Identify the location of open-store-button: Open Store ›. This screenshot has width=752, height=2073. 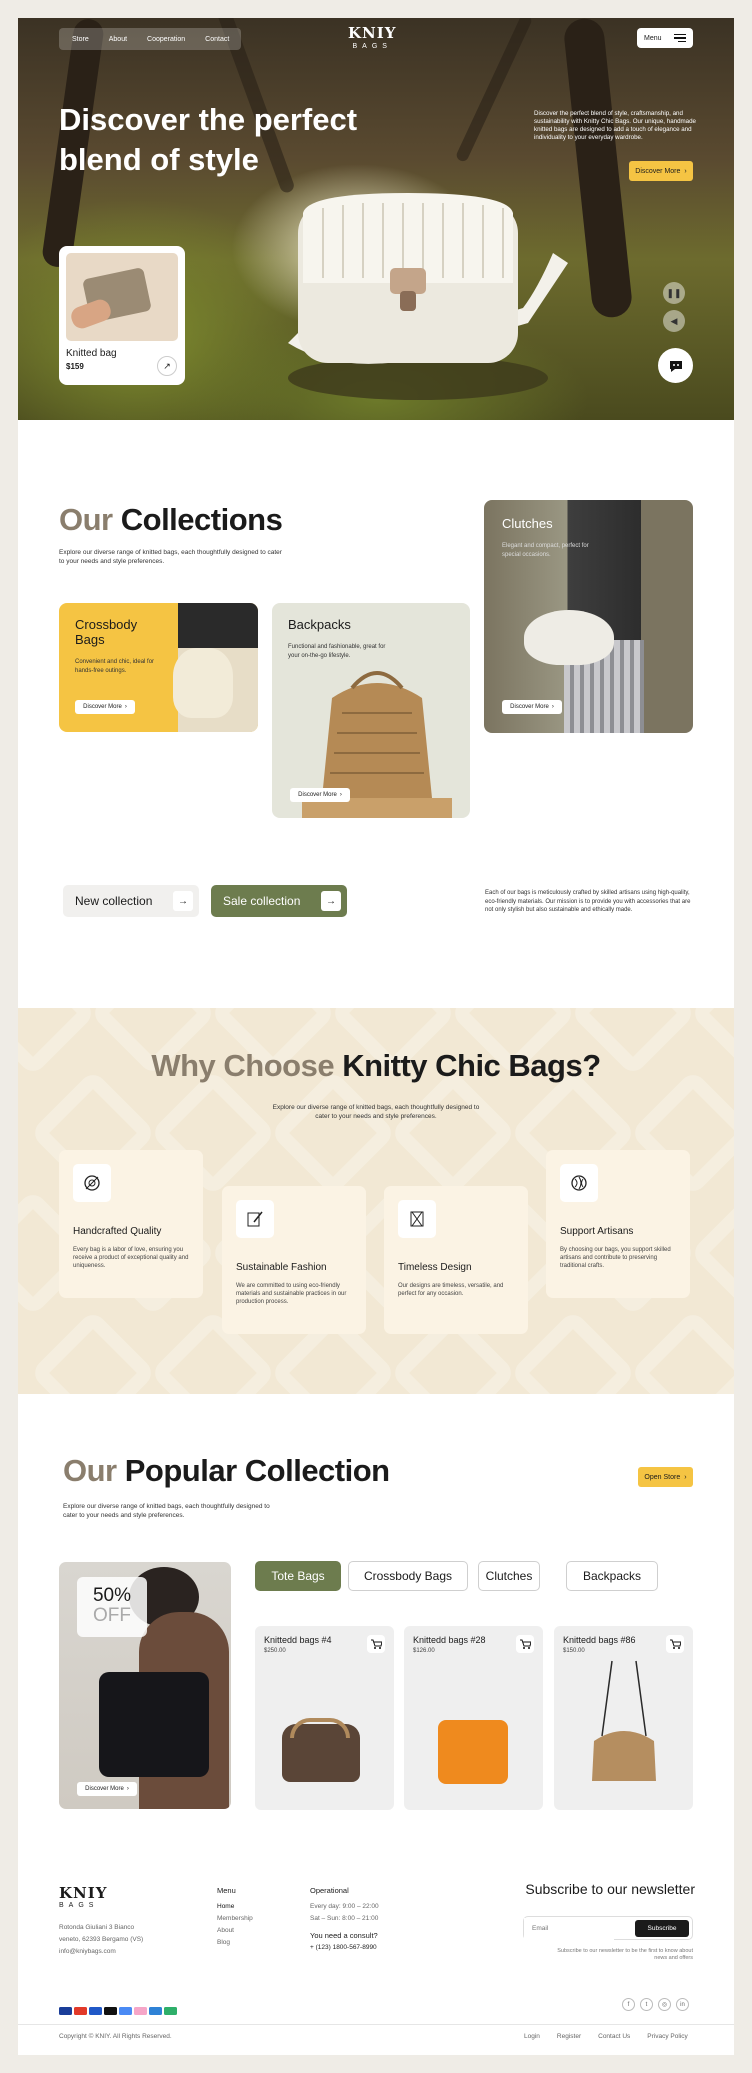
(665, 1477).